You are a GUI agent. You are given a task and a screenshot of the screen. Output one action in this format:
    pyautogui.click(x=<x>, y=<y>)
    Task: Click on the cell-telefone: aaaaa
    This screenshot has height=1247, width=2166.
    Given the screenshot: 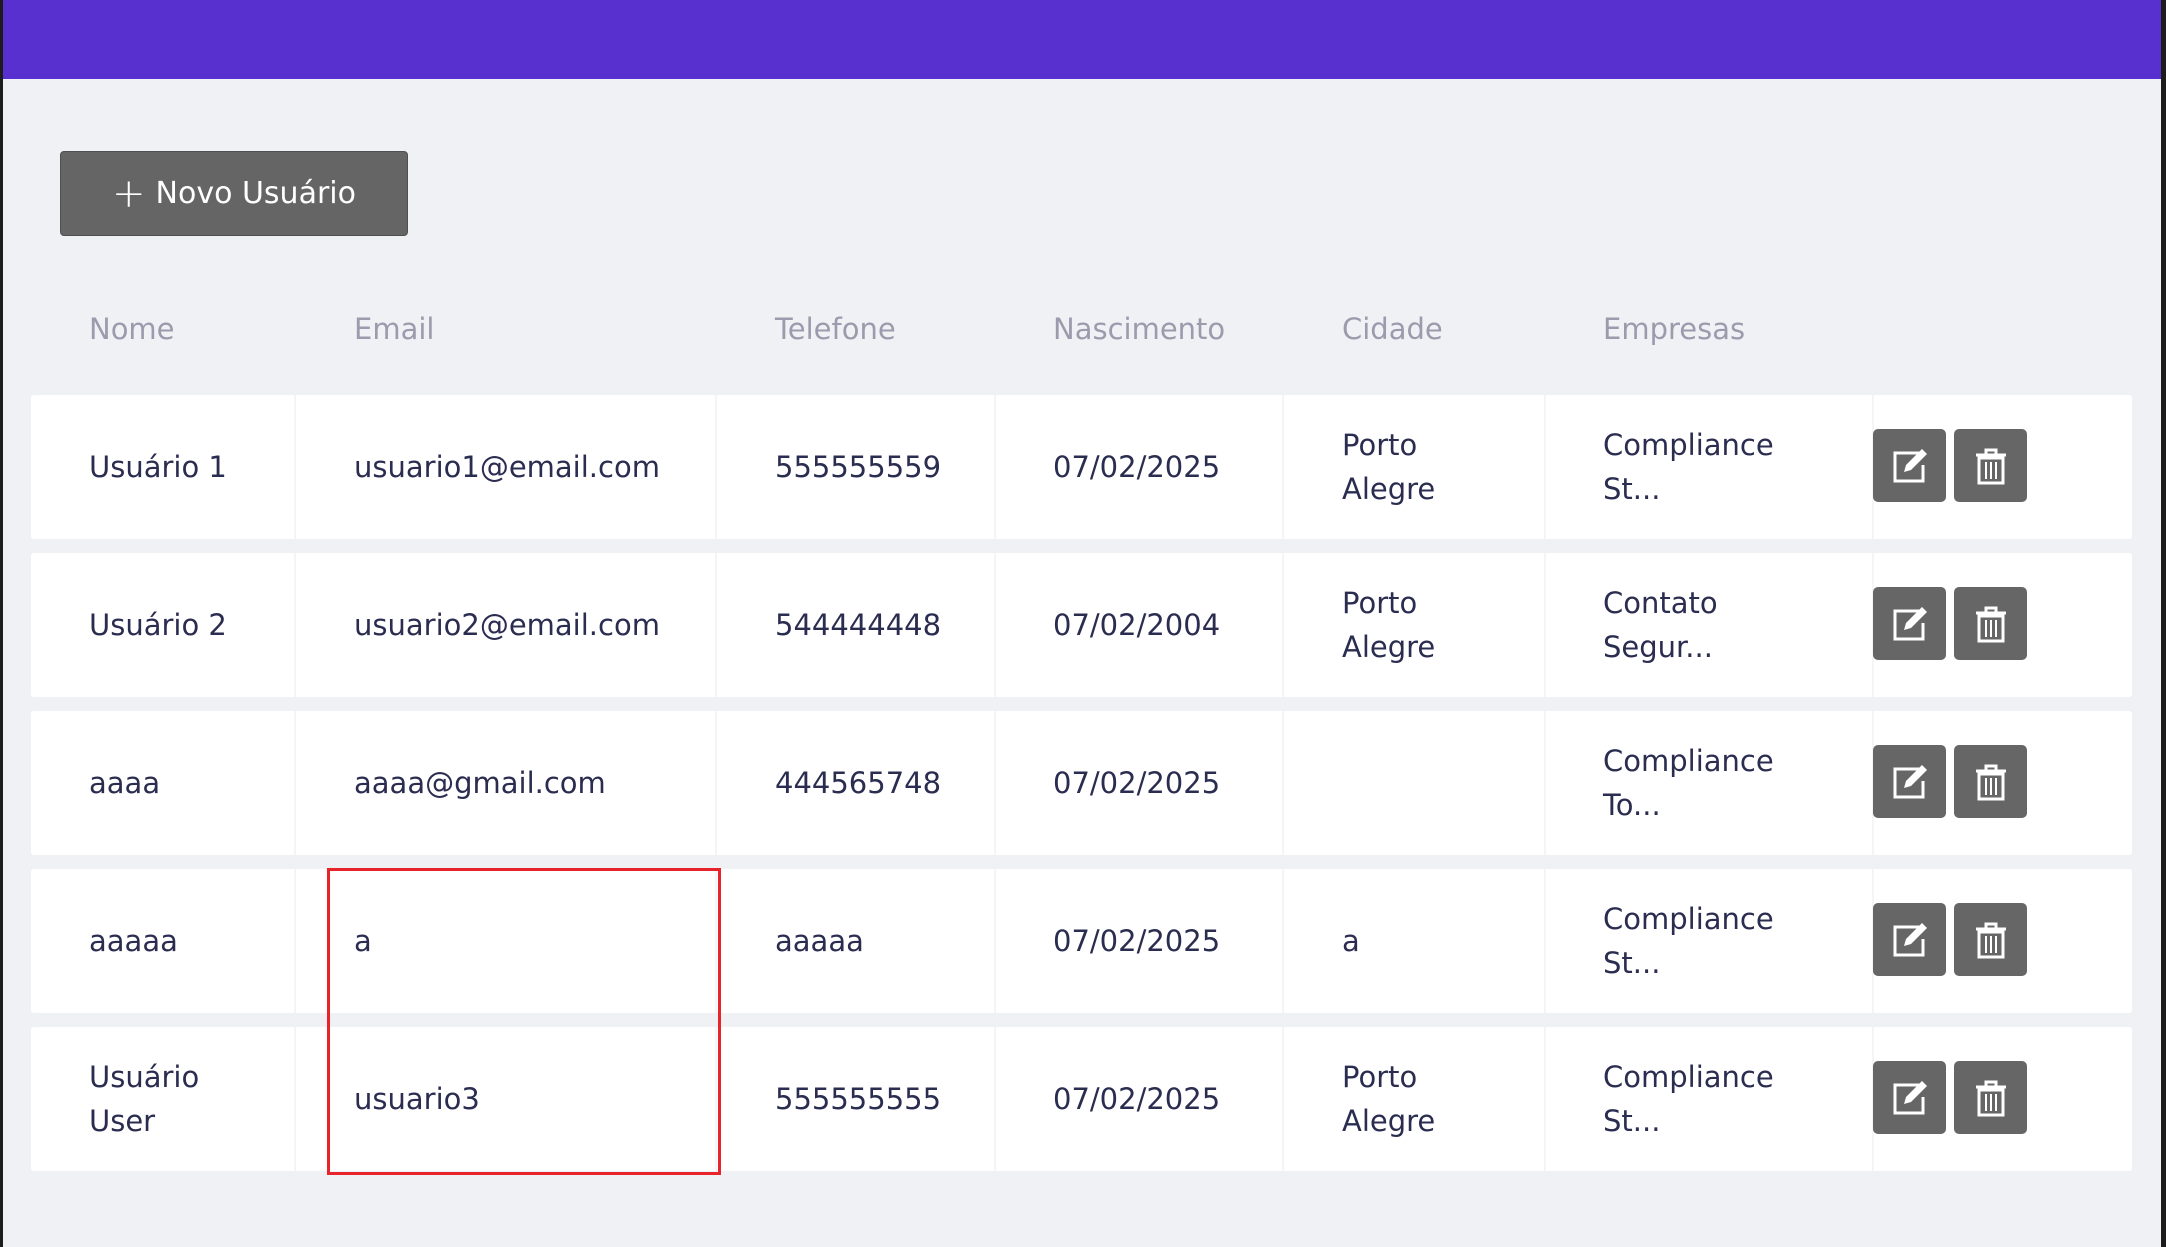 What is the action you would take?
    pyautogui.click(x=819, y=941)
    